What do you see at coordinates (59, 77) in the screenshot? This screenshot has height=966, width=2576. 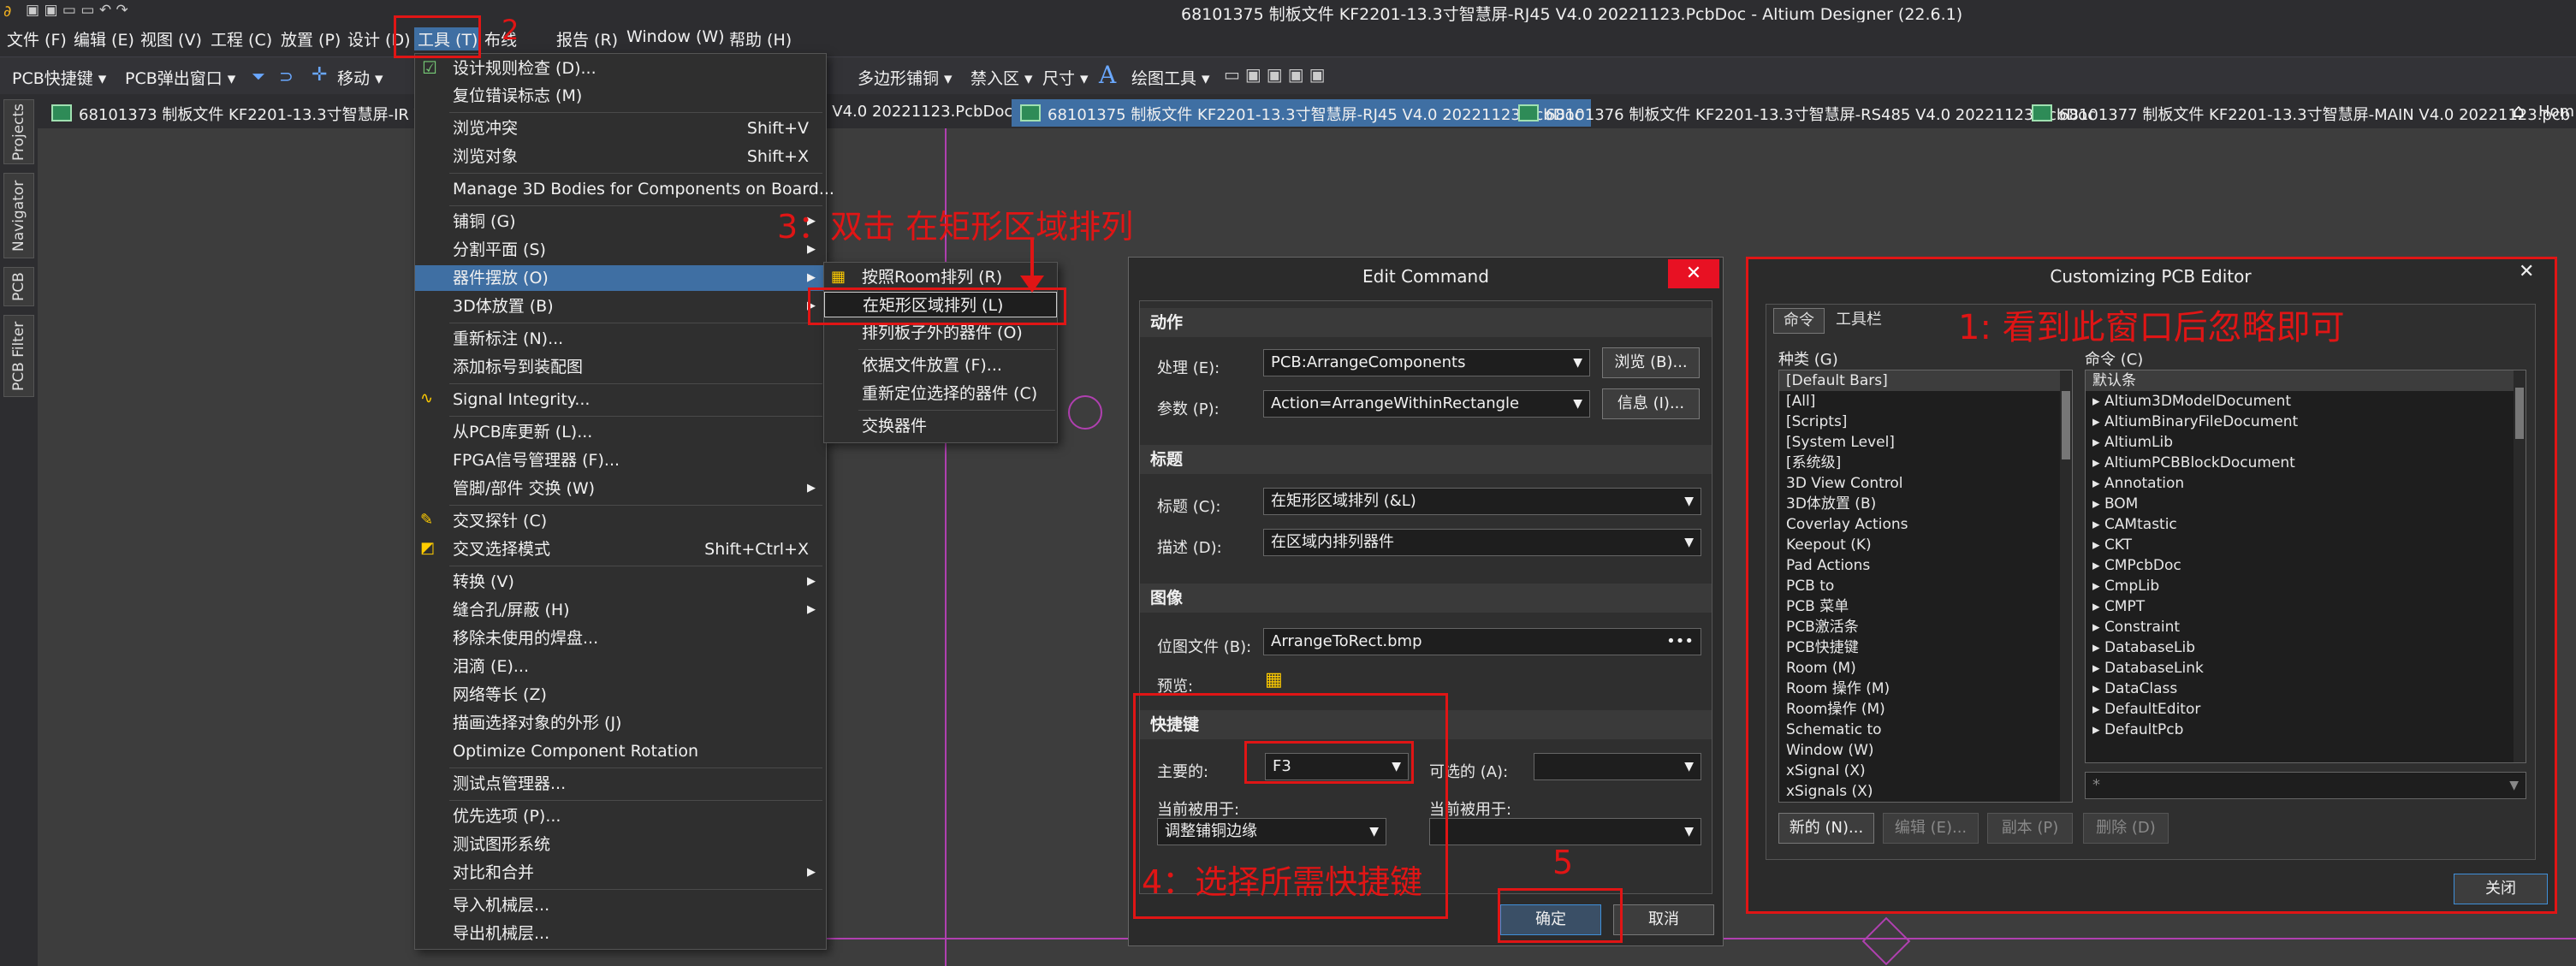 I see `pcb-shortcuts-dropdown: PCB快捷键 ▾` at bounding box center [59, 77].